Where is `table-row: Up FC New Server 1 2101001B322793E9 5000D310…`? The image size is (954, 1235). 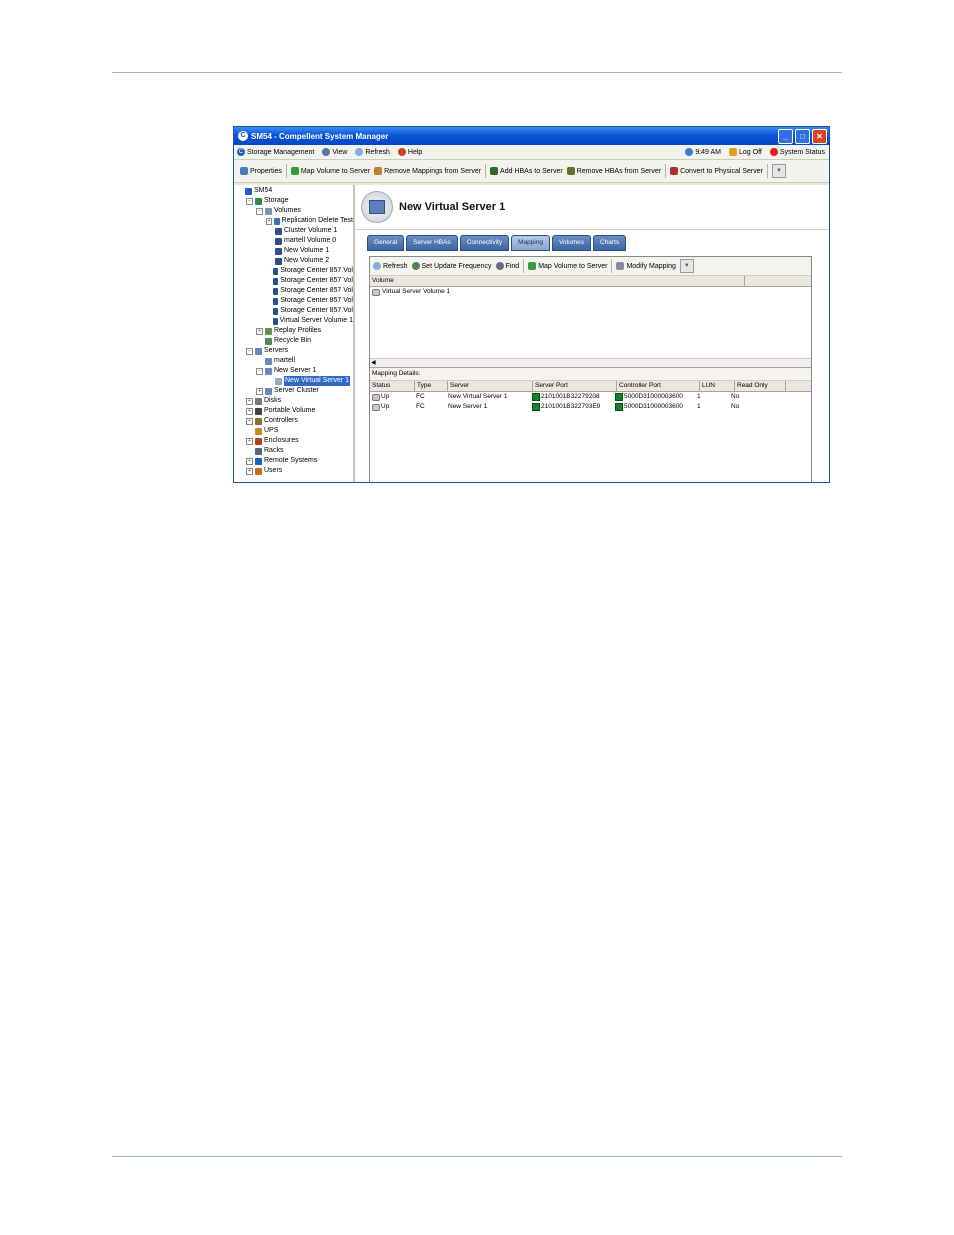 table-row: Up FC New Server 1 2101001B322793E9 5000D310… is located at coordinates (590, 407).